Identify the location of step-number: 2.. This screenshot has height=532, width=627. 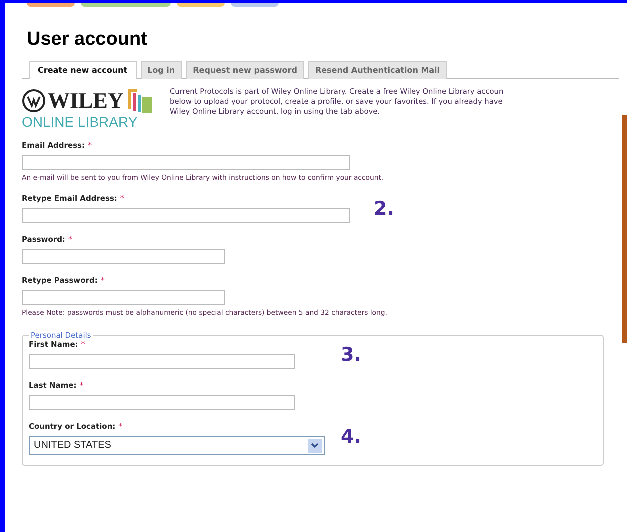
(384, 209).